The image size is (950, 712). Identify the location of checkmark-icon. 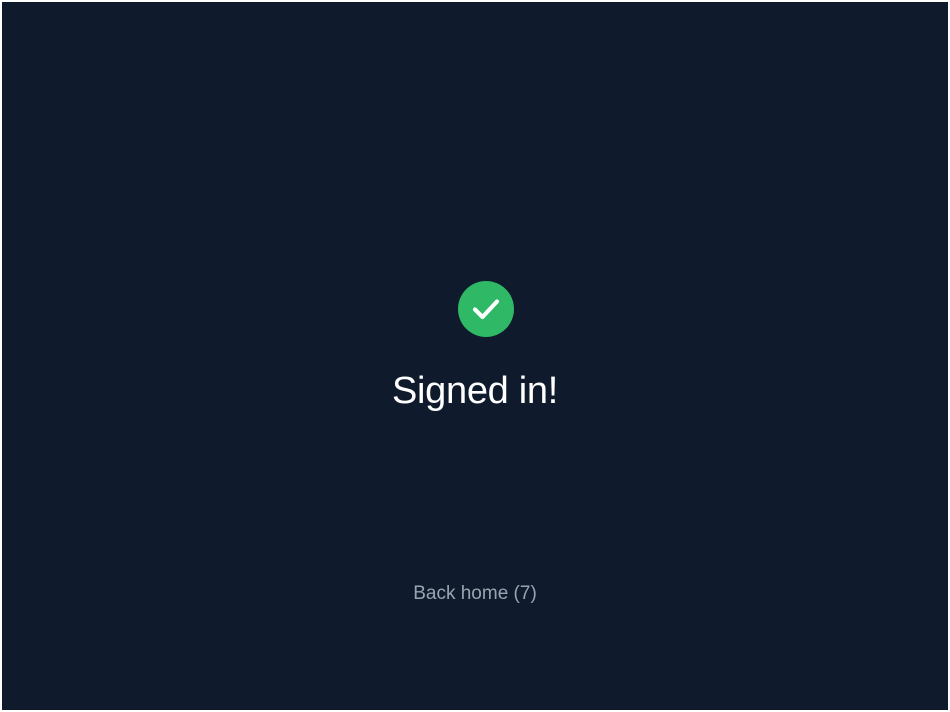
(486, 309).